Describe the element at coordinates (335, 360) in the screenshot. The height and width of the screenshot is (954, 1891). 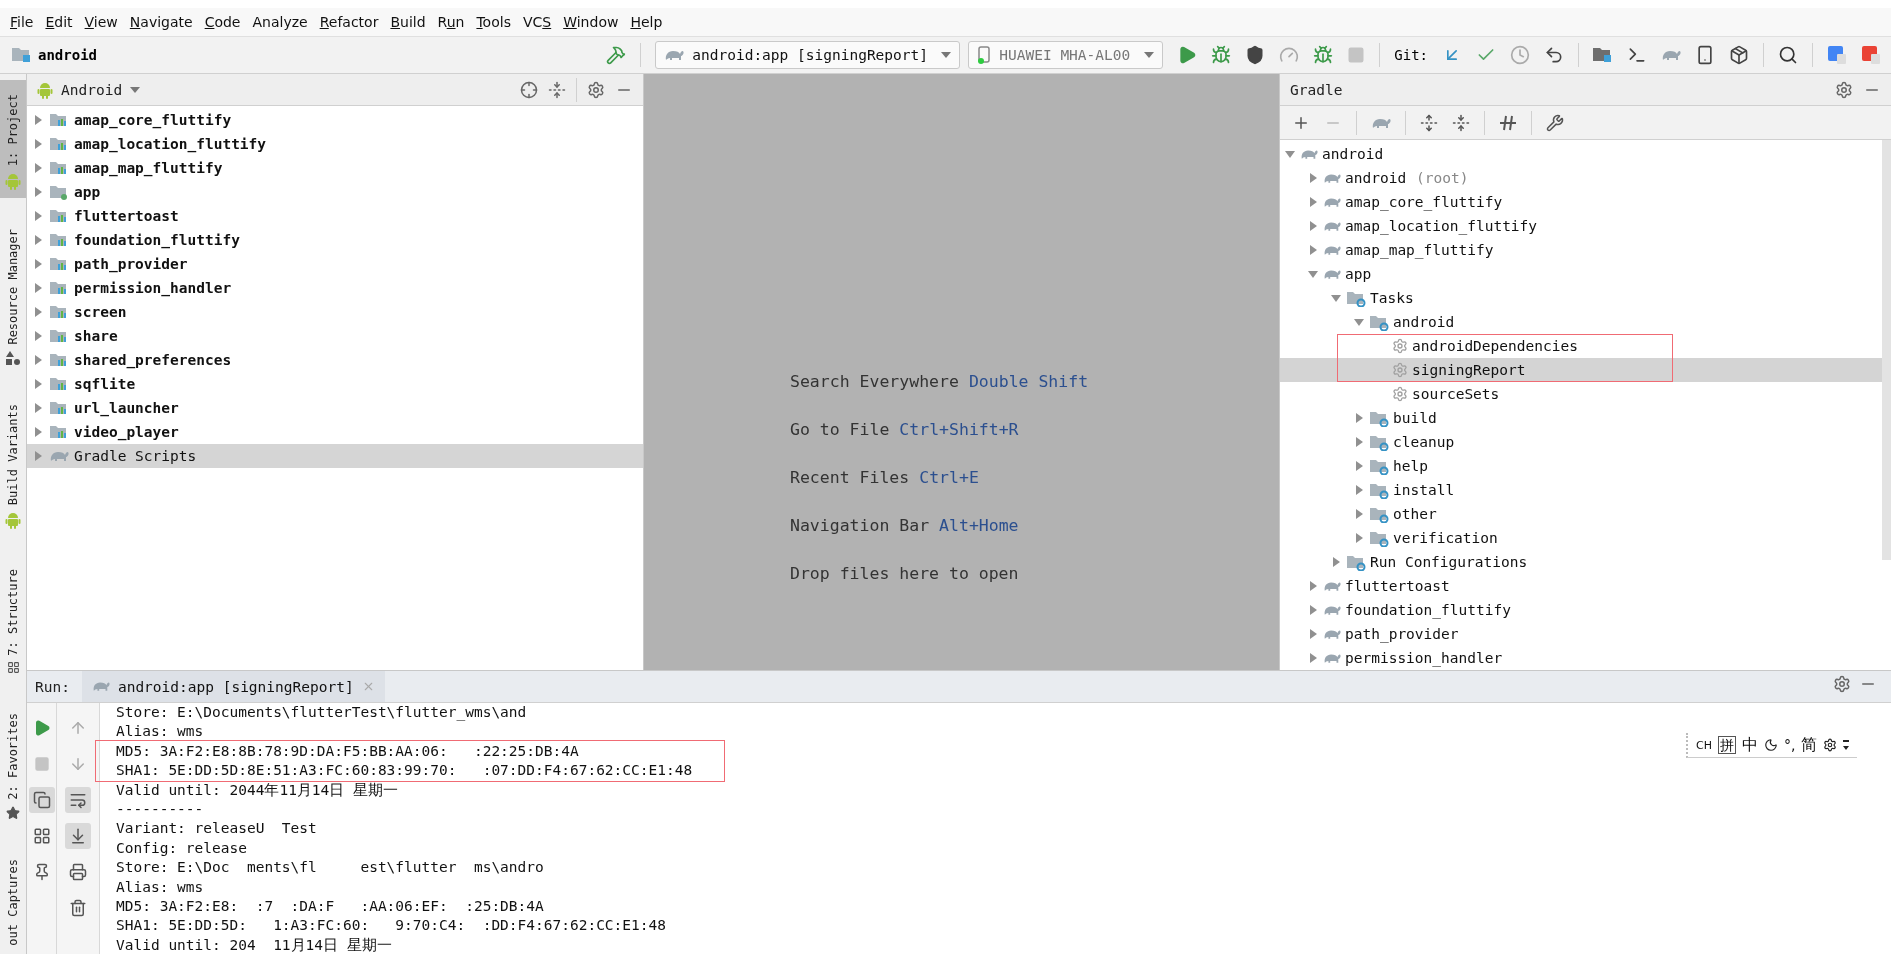
I see `tree-item: shared_preferences` at that location.